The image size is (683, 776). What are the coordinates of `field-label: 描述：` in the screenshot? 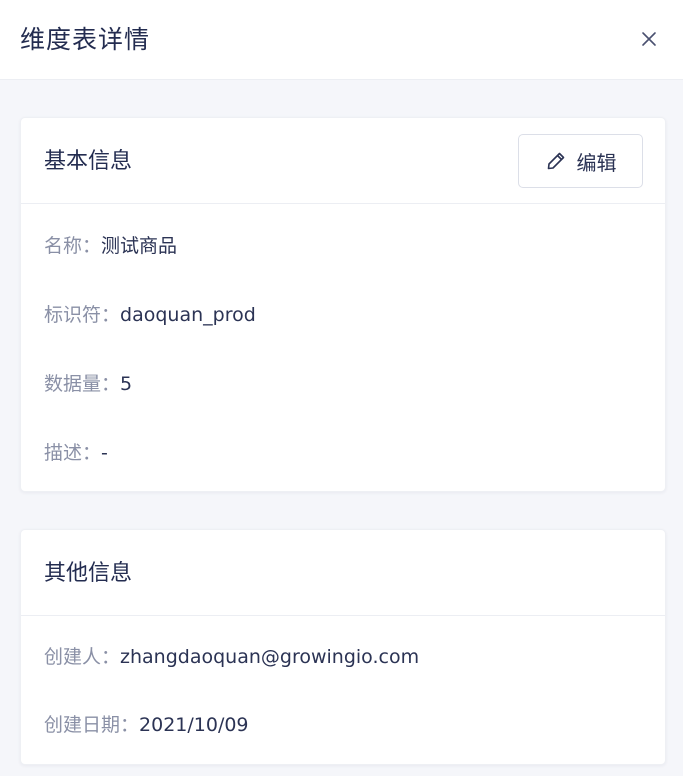 It's located at (73, 453).